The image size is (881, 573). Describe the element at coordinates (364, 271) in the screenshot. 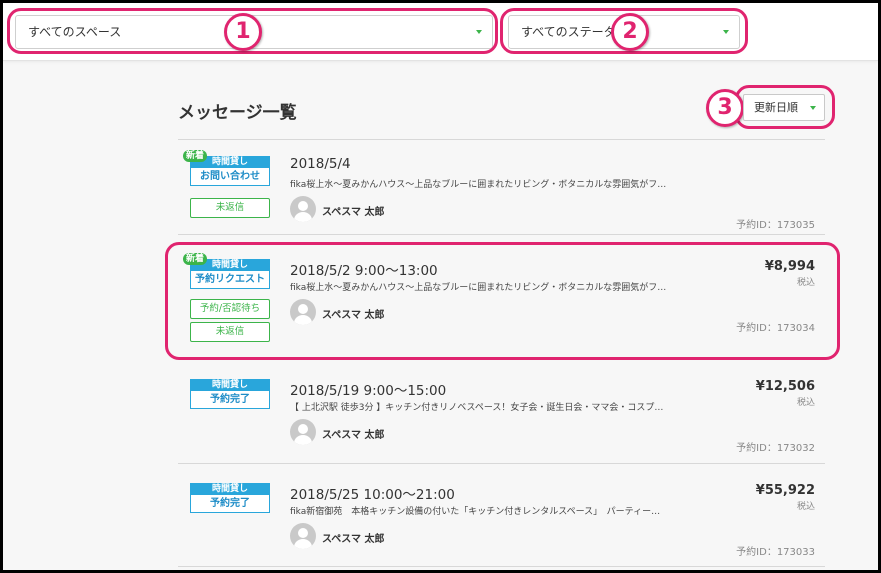

I see `message-date: 2018/5/2 9:00〜13:00` at that location.